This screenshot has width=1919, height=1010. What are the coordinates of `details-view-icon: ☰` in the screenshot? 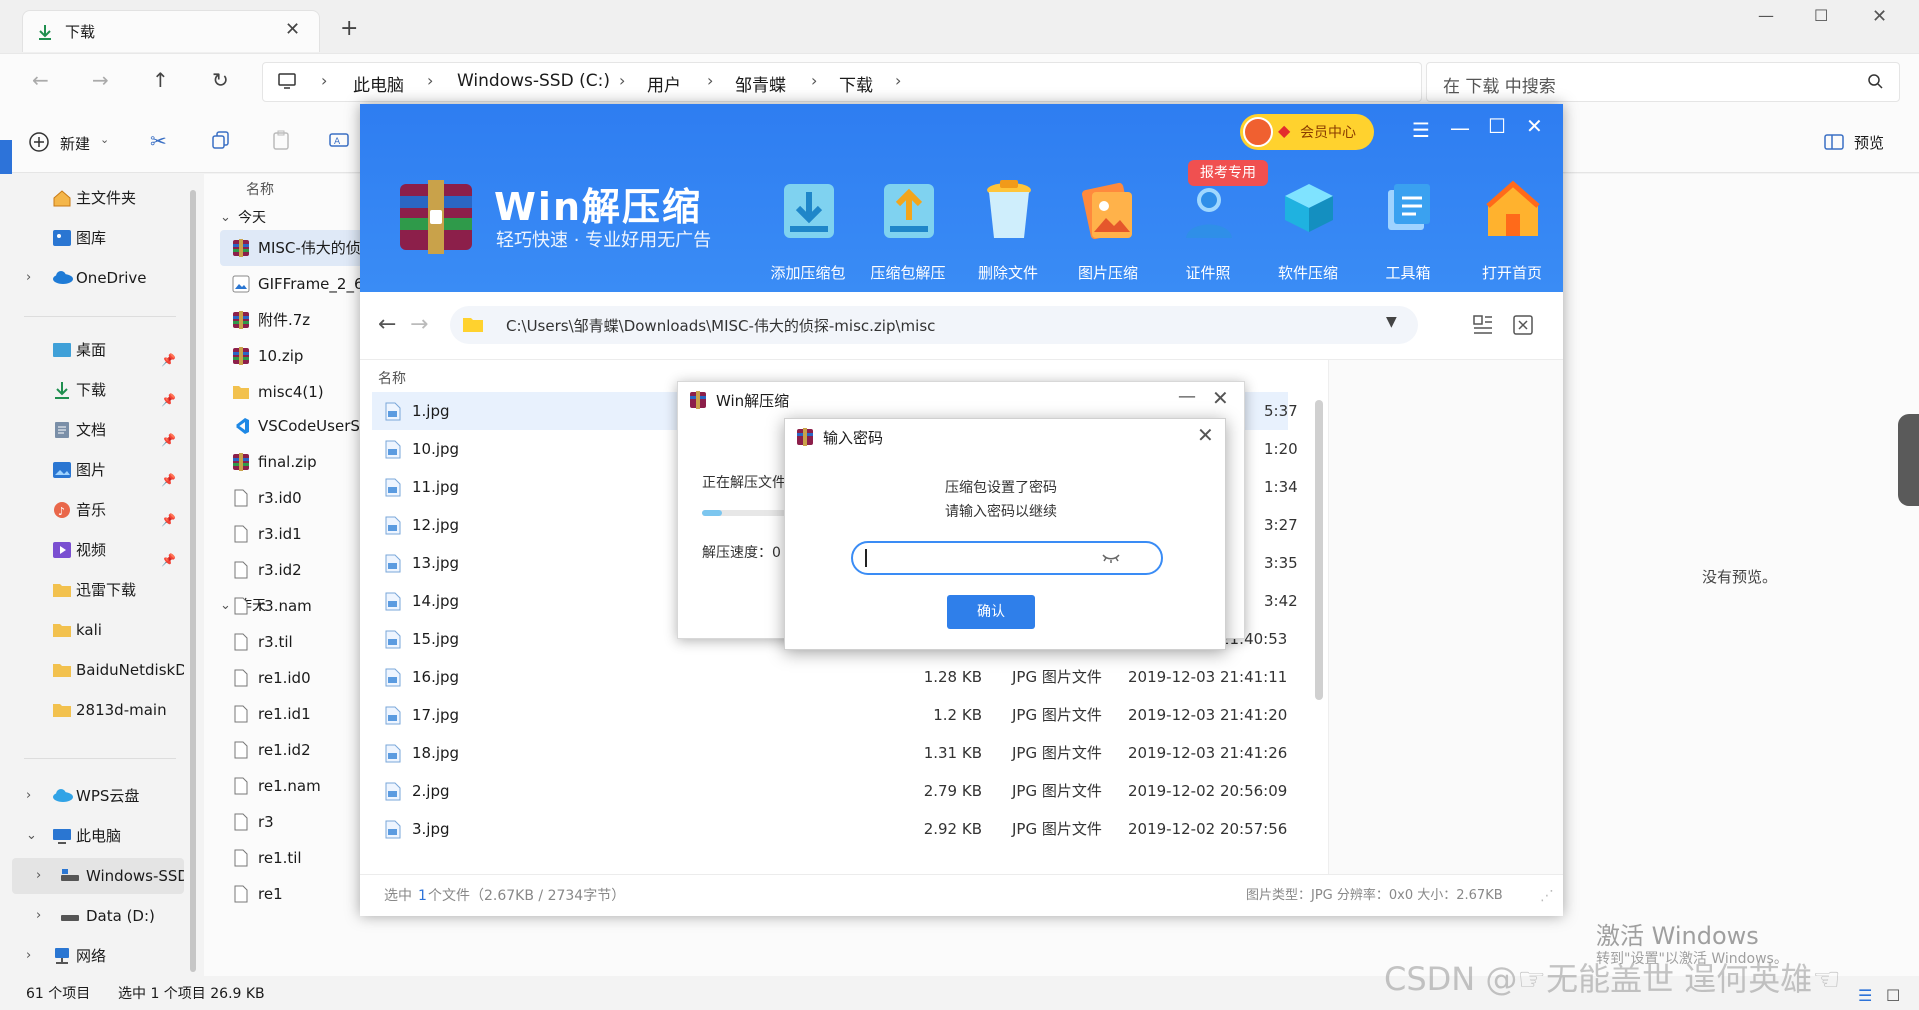 It's located at (1865, 995).